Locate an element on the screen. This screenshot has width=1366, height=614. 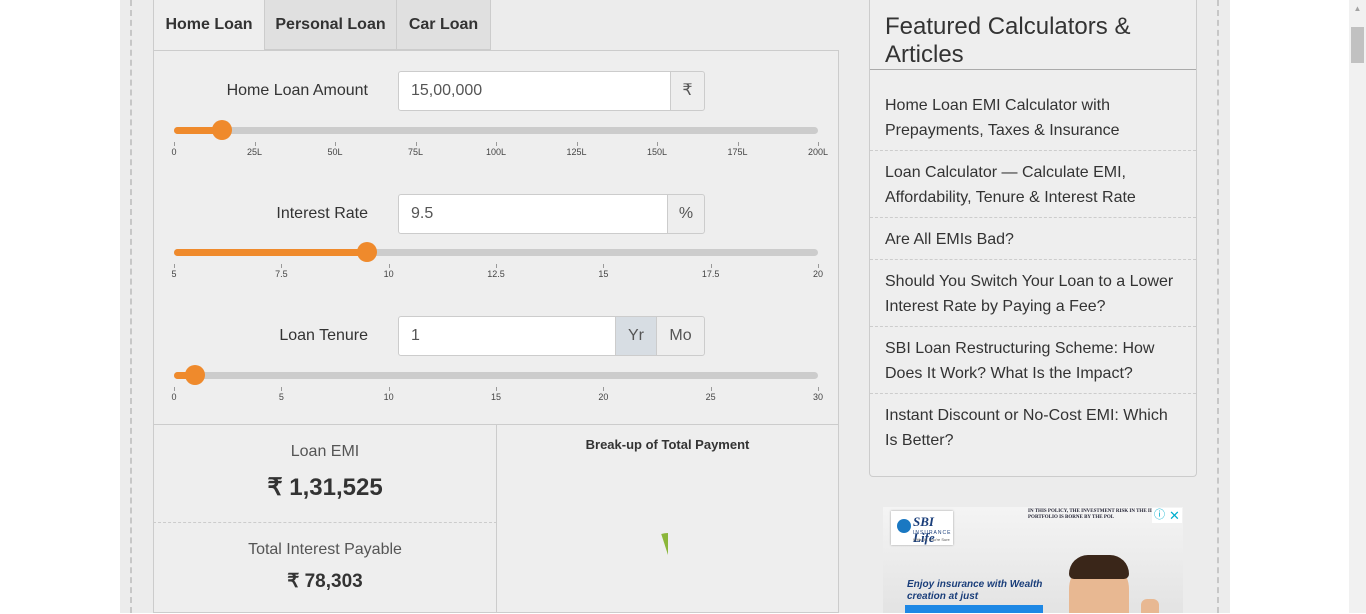
interest-rate-input: 9.5 is located at coordinates (533, 214).